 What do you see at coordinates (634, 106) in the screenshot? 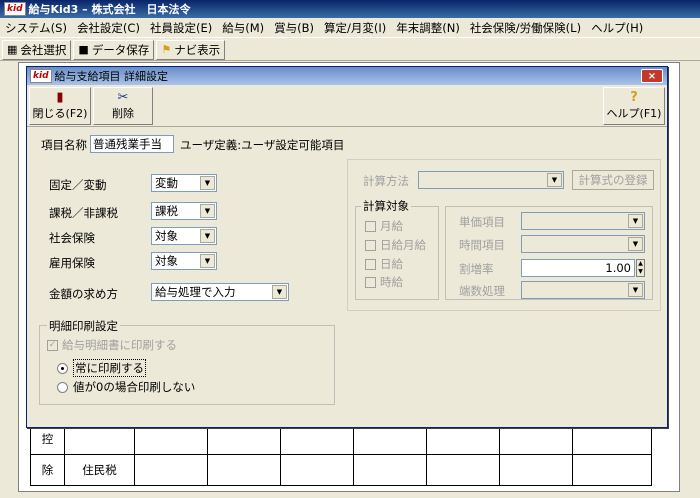
I see `help-f1-button: ? ヘルプ(F1)` at bounding box center [634, 106].